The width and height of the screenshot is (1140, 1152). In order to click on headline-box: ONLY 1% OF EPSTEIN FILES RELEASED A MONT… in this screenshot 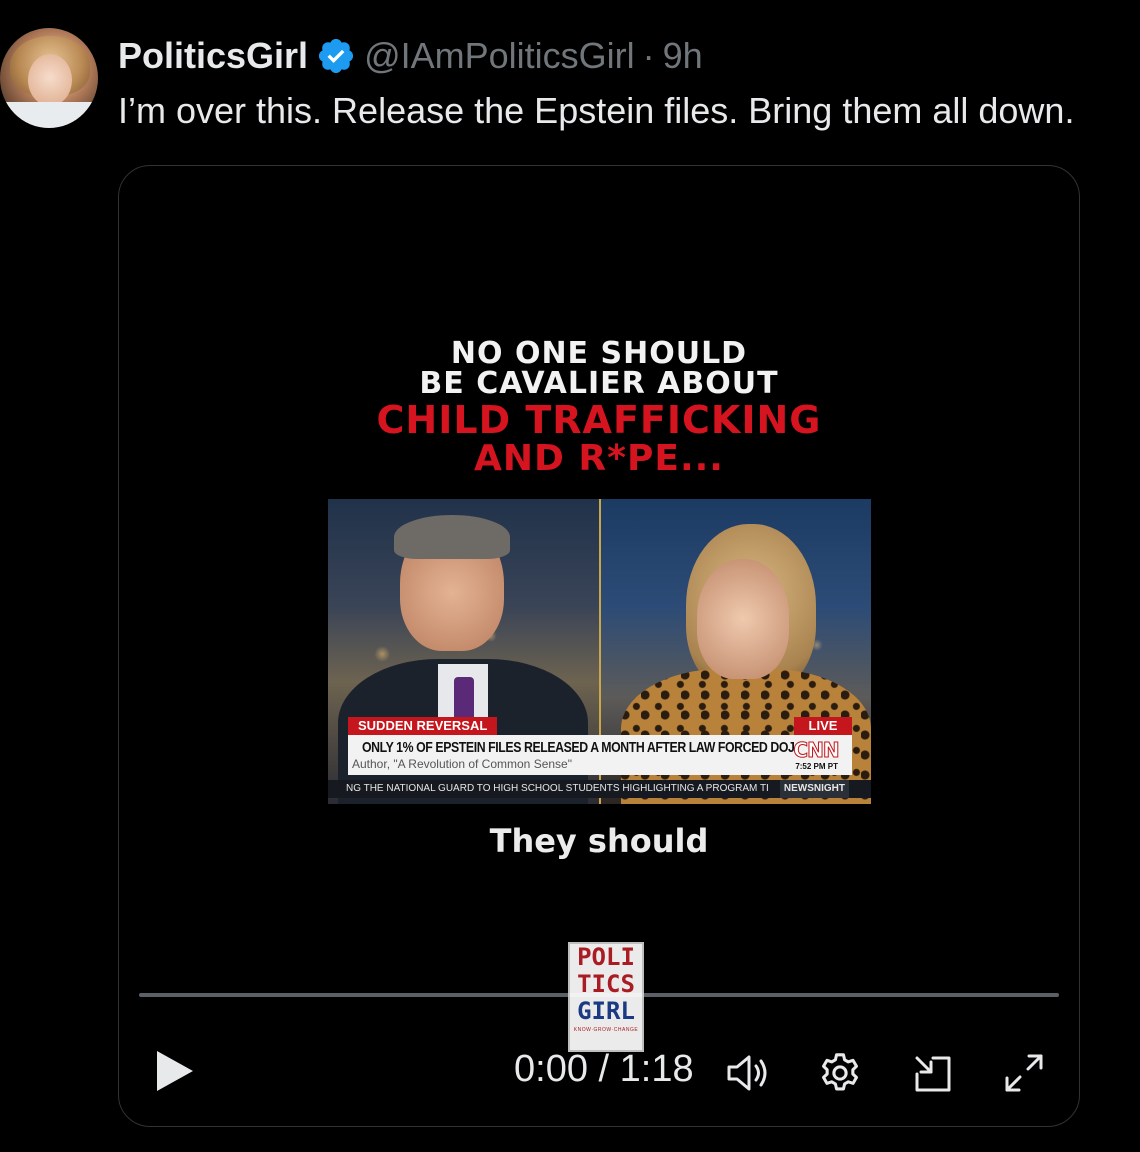, I will do `click(600, 755)`.